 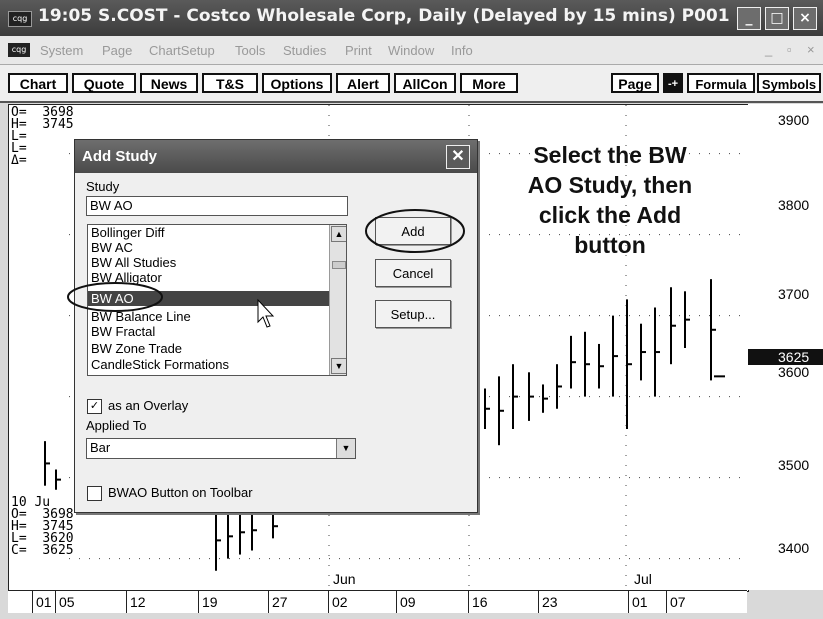 I want to click on x-tick-label: 12, so click(x=138, y=602).